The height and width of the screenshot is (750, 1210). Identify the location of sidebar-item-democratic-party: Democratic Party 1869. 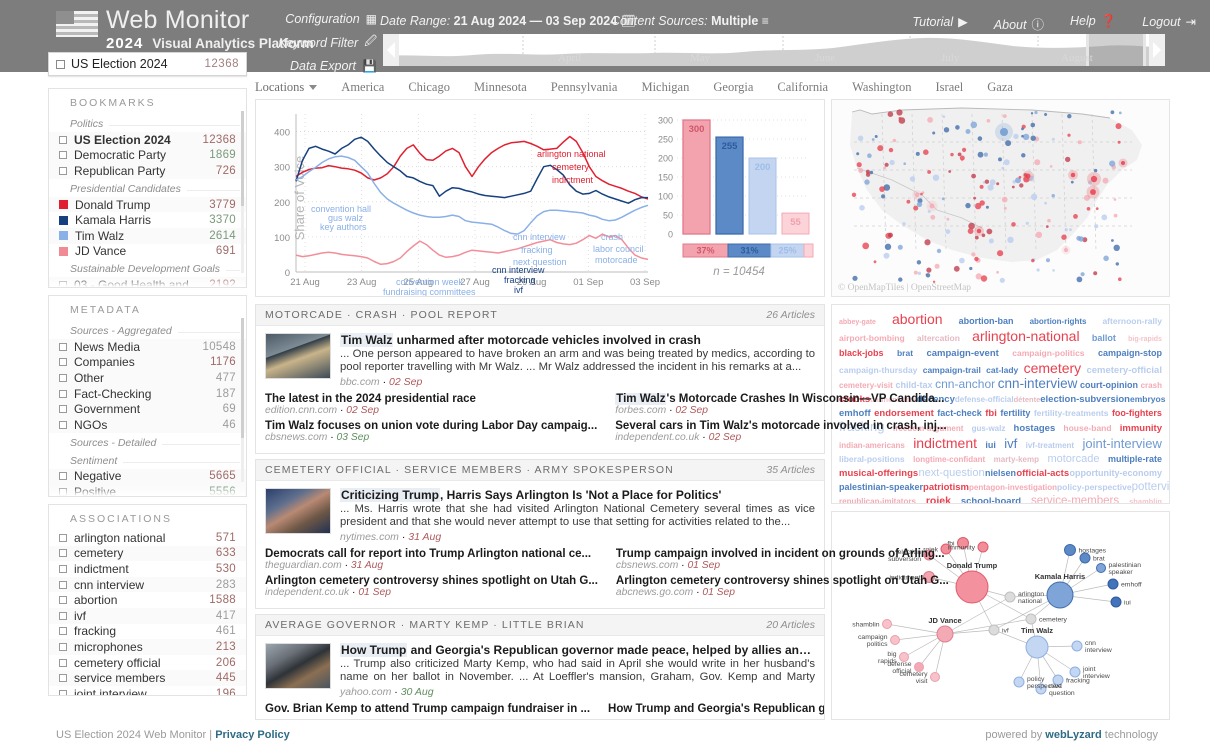
(147, 155).